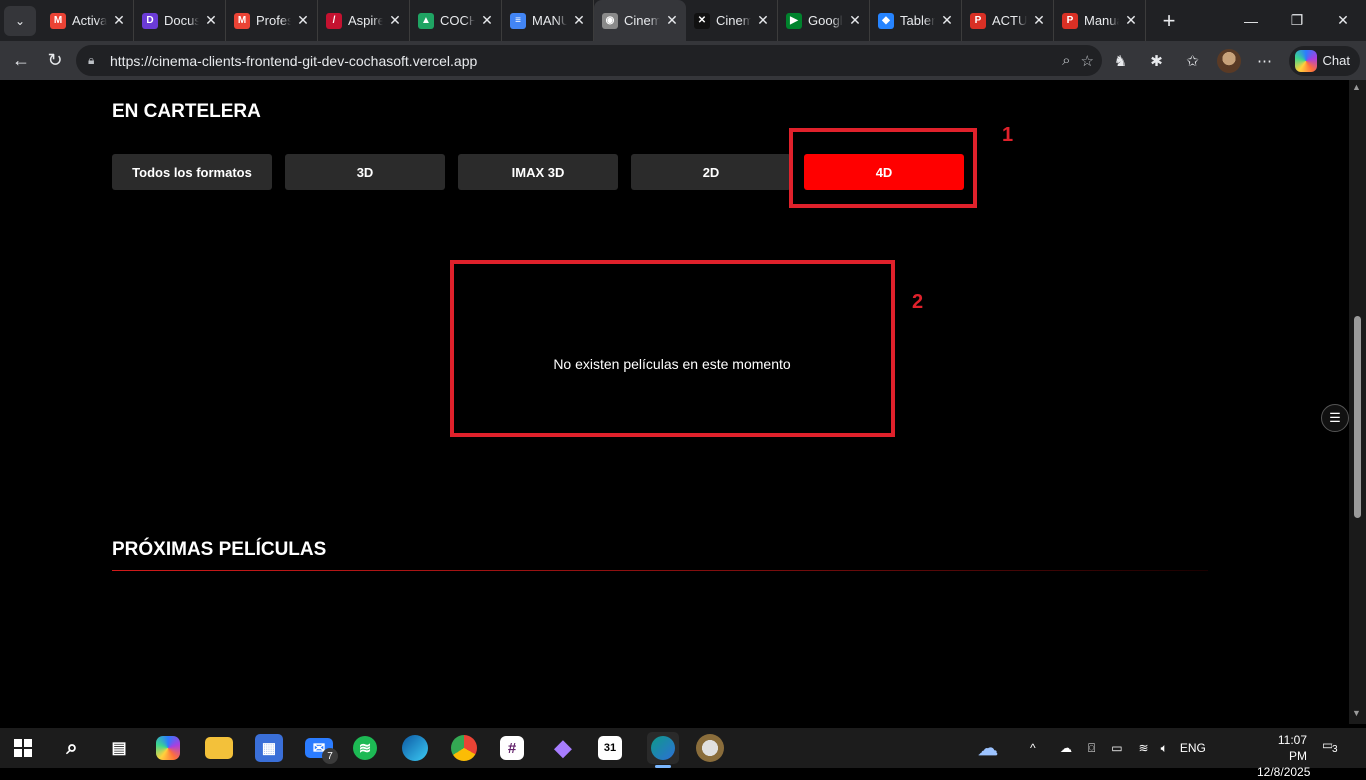 The width and height of the screenshot is (1366, 780). Describe the element at coordinates (660, 570) in the screenshot. I see `section-divider` at that location.